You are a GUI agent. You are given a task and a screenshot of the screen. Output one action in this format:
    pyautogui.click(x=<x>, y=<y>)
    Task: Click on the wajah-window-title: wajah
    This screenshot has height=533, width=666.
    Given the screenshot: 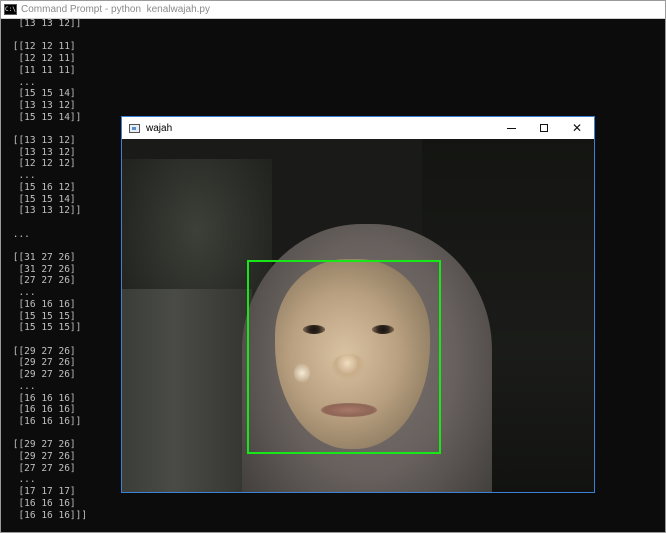 What is the action you would take?
    pyautogui.click(x=159, y=128)
    